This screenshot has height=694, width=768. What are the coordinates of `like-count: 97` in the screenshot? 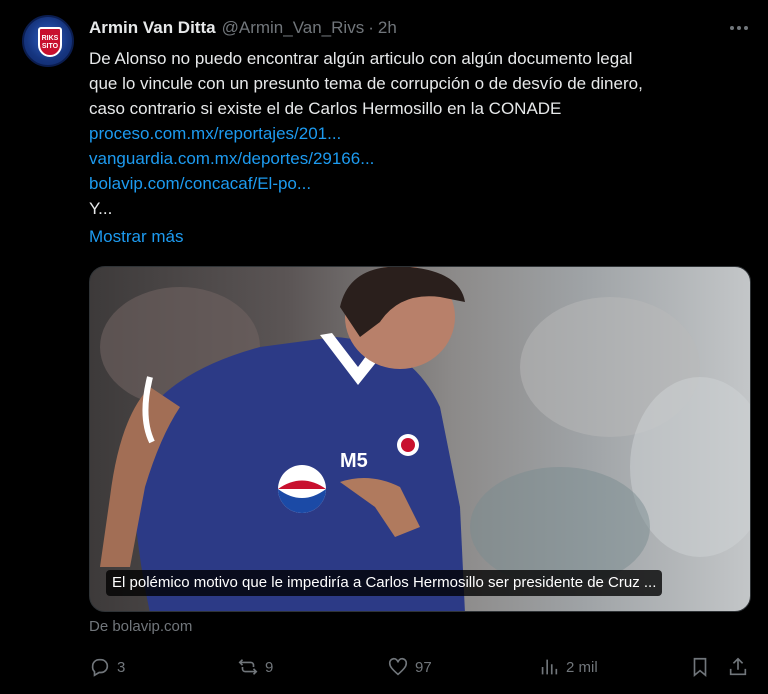 It's located at (423, 667).